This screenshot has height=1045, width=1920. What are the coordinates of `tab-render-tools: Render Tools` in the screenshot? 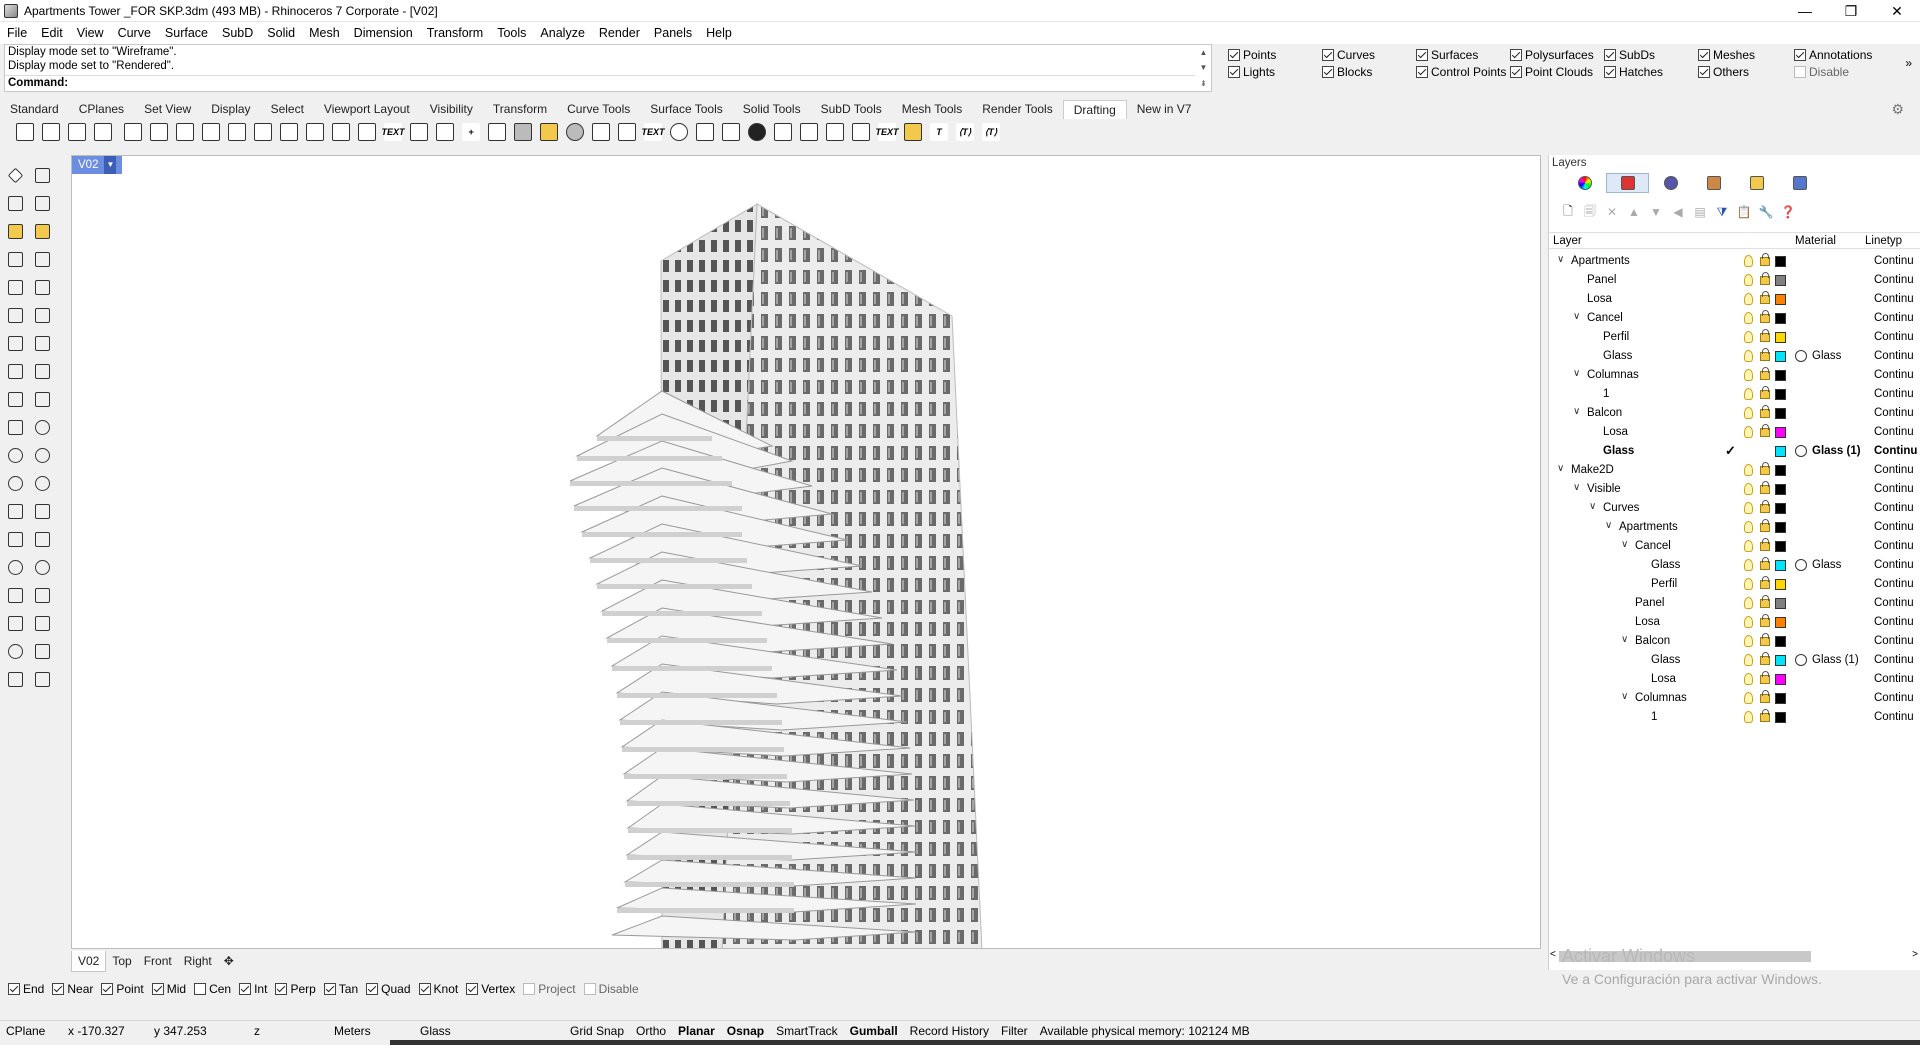 It's located at (1017, 109).